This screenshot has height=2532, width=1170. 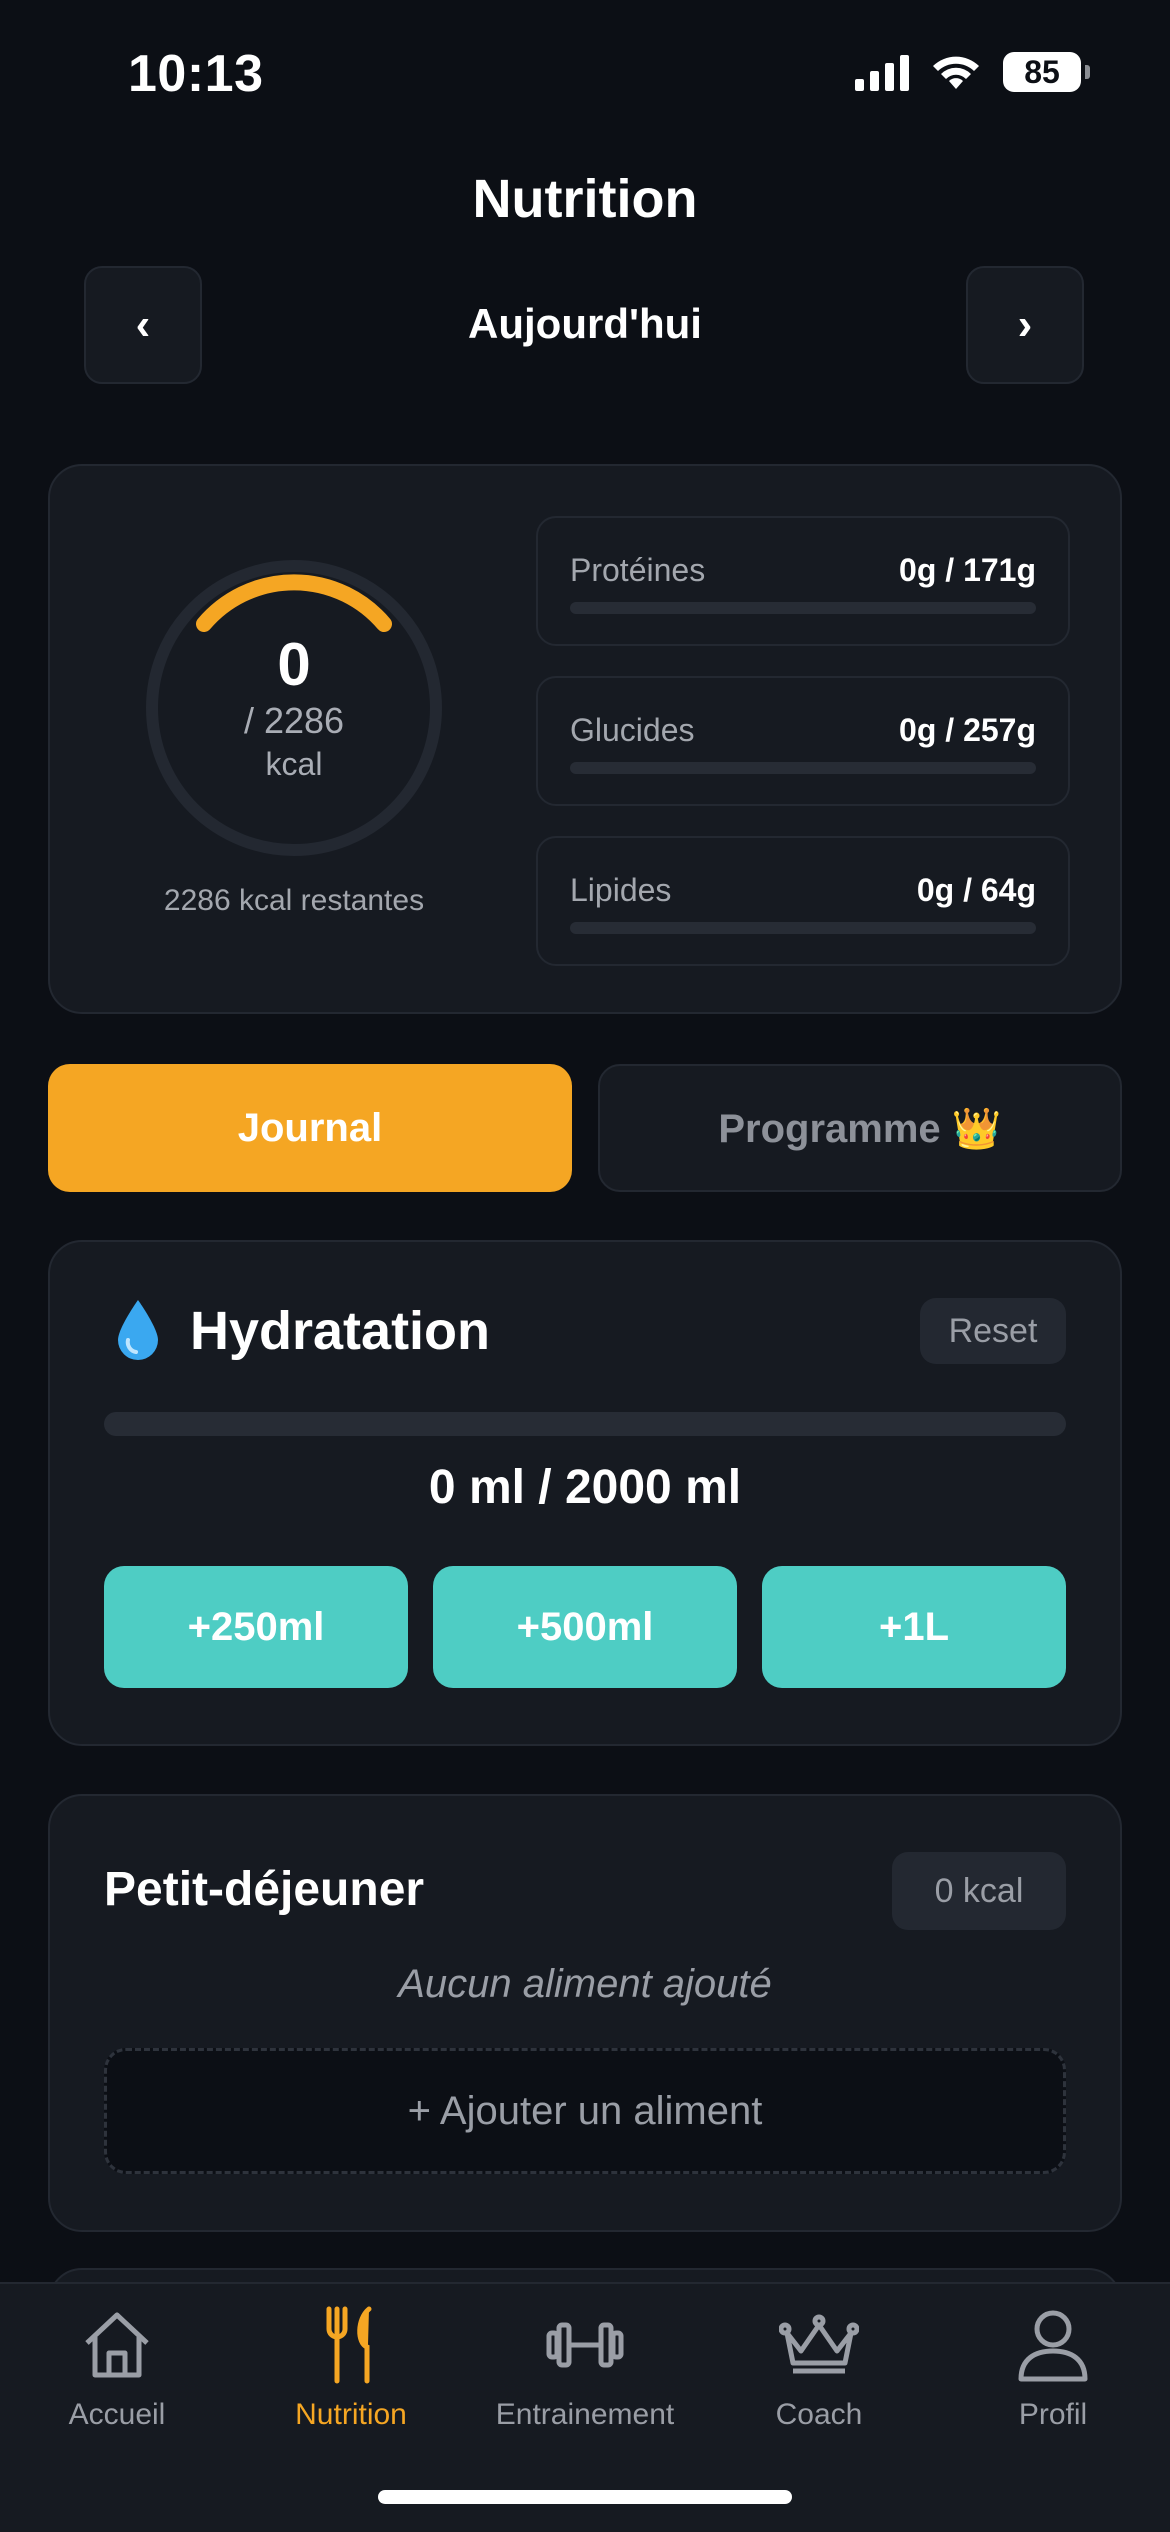 What do you see at coordinates (956, 72) in the screenshot?
I see `wifi-icon` at bounding box center [956, 72].